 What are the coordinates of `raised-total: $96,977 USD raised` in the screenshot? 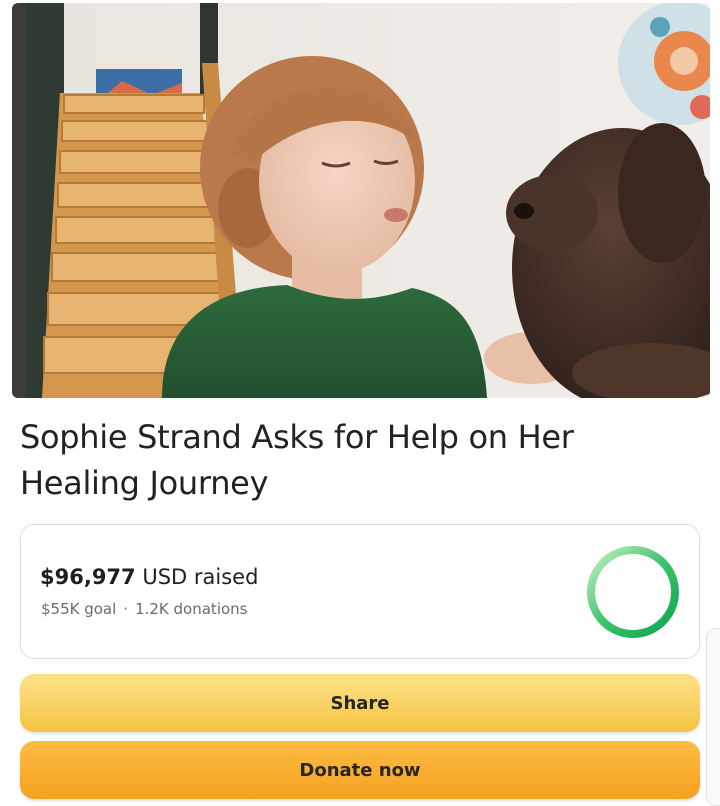 It's located at (149, 577).